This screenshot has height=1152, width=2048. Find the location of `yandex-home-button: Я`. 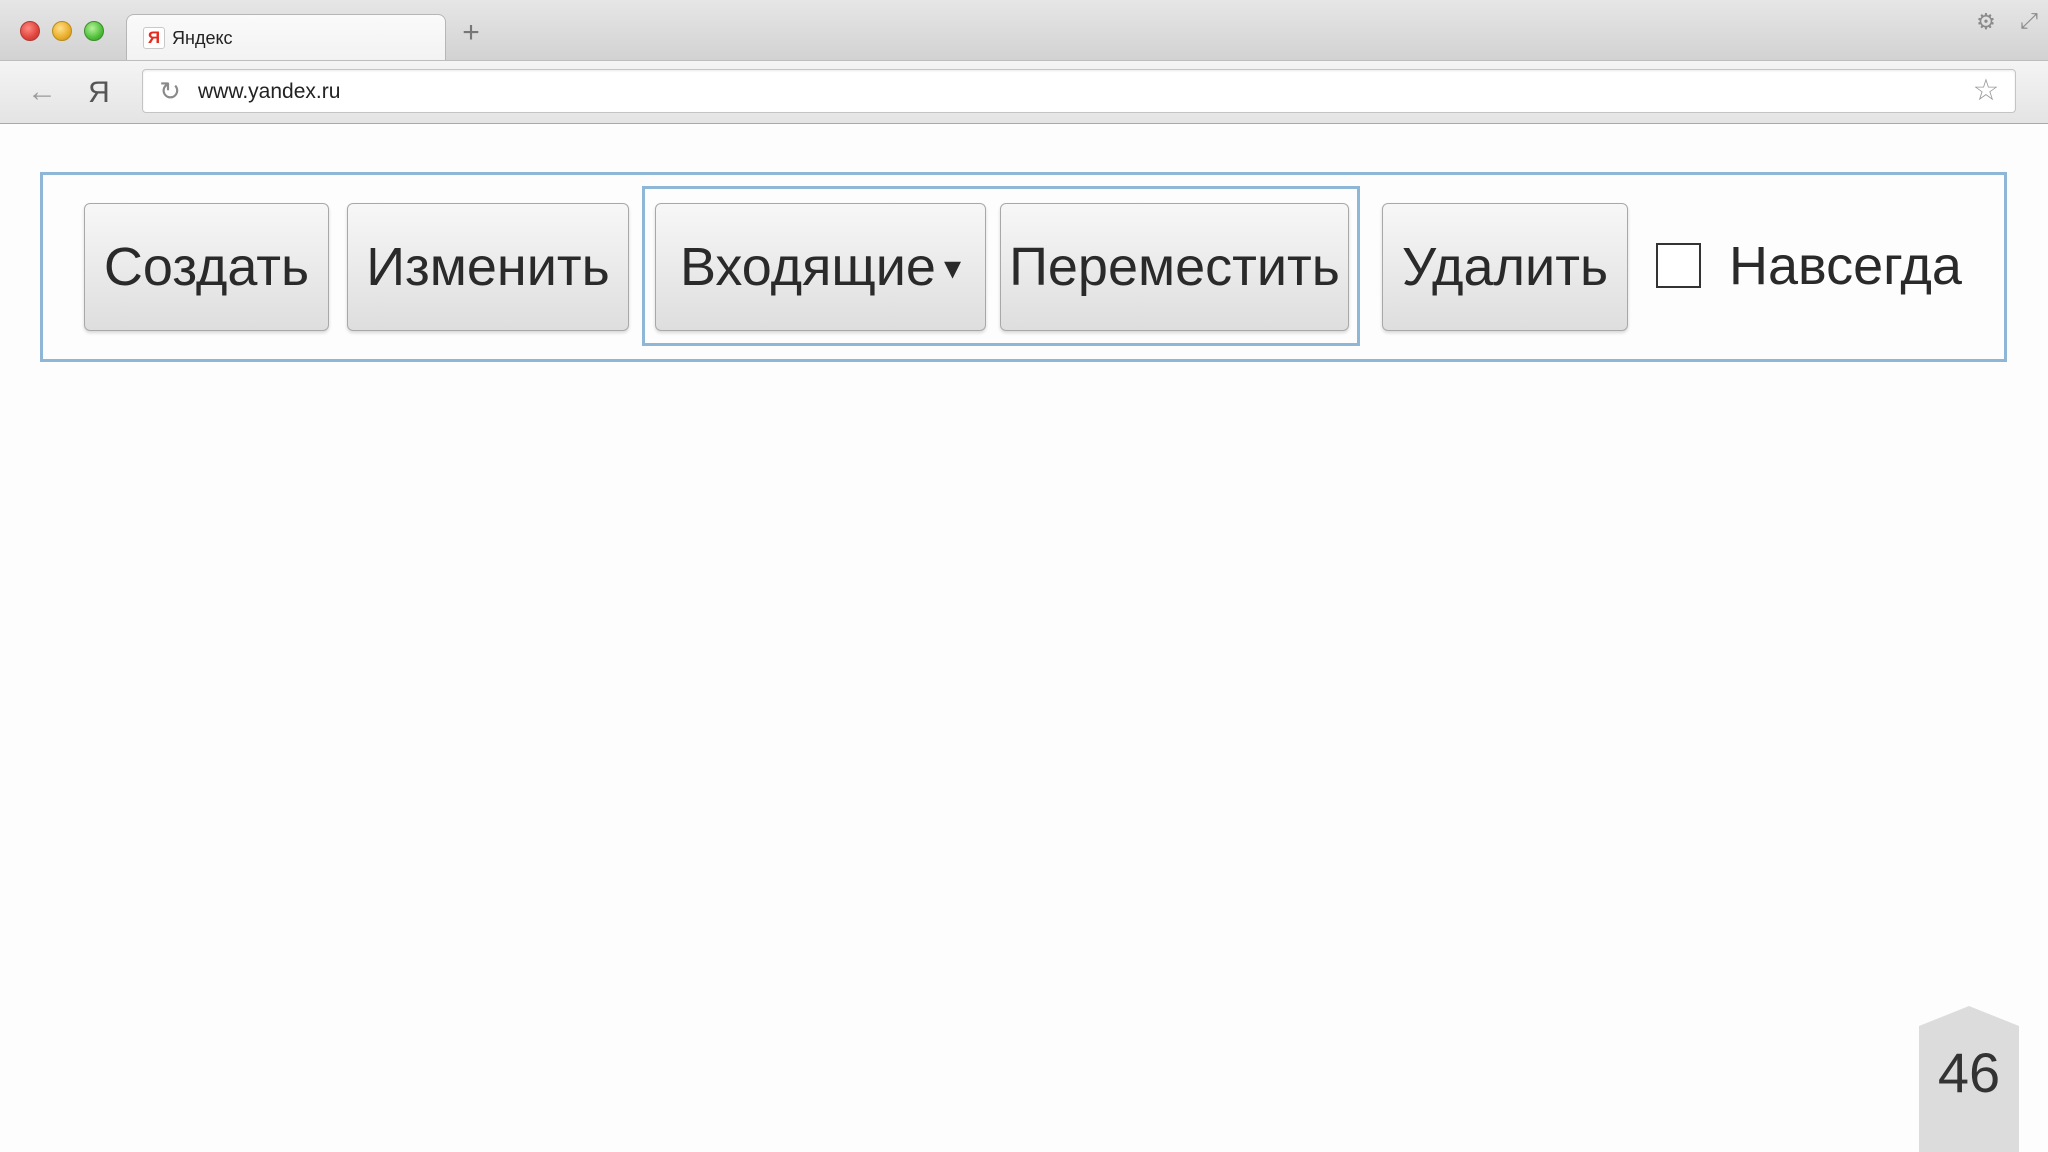

yandex-home-button: Я is located at coordinates (99, 93).